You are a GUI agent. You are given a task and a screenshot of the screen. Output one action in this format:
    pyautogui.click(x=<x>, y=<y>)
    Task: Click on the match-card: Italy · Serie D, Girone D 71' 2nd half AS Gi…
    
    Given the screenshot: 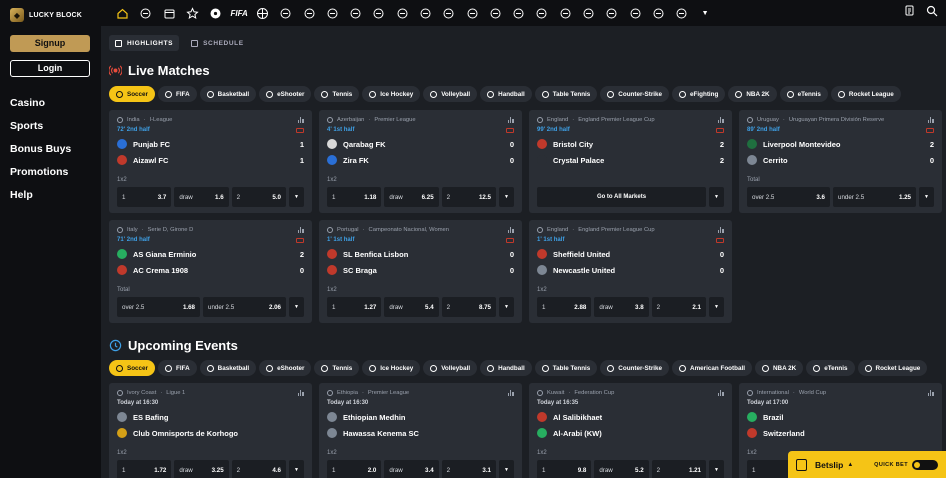 What is the action you would take?
    pyautogui.click(x=210, y=271)
    